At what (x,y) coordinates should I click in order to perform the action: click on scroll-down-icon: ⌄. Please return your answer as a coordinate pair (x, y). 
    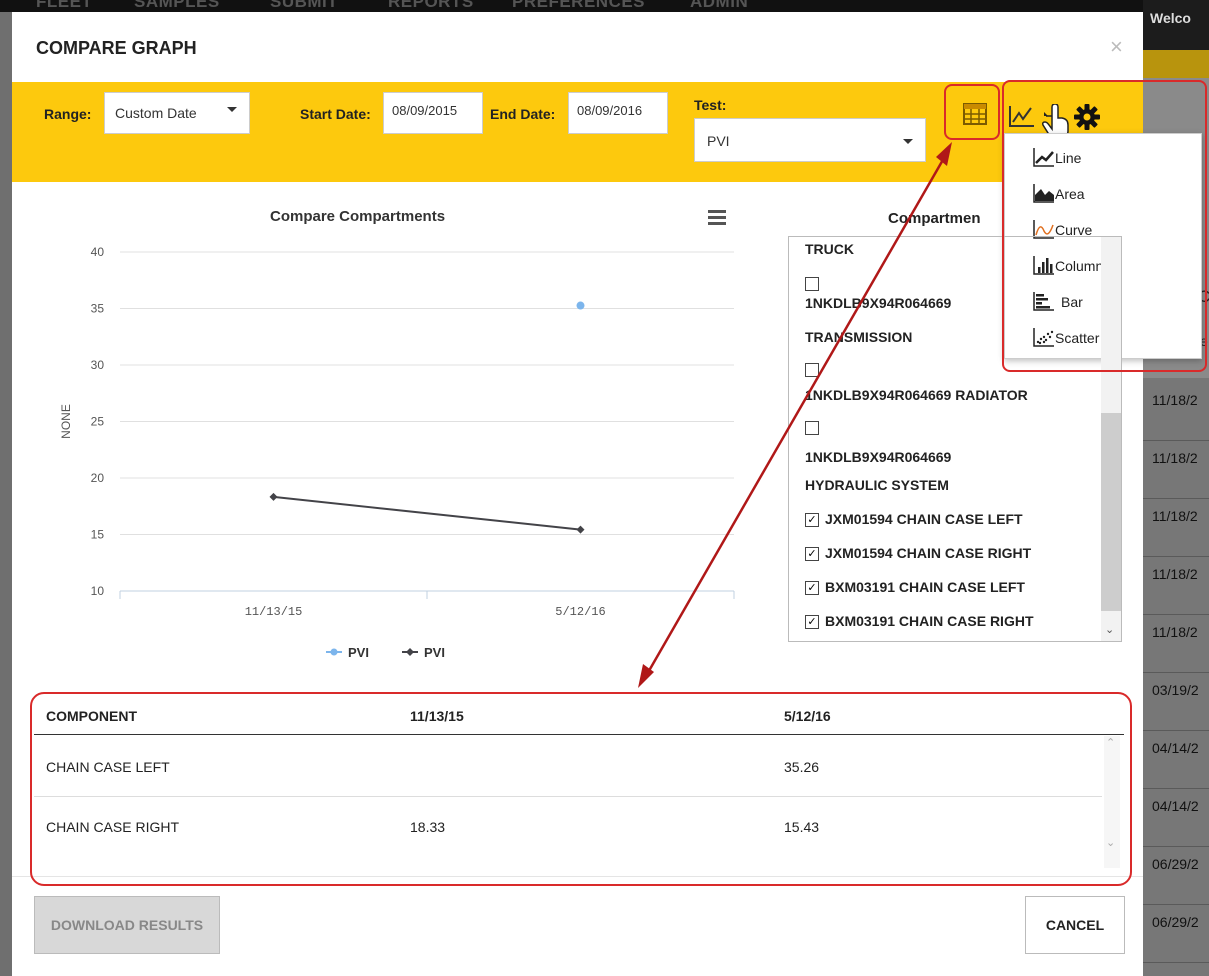
    Looking at the image, I should click on (1109, 629).